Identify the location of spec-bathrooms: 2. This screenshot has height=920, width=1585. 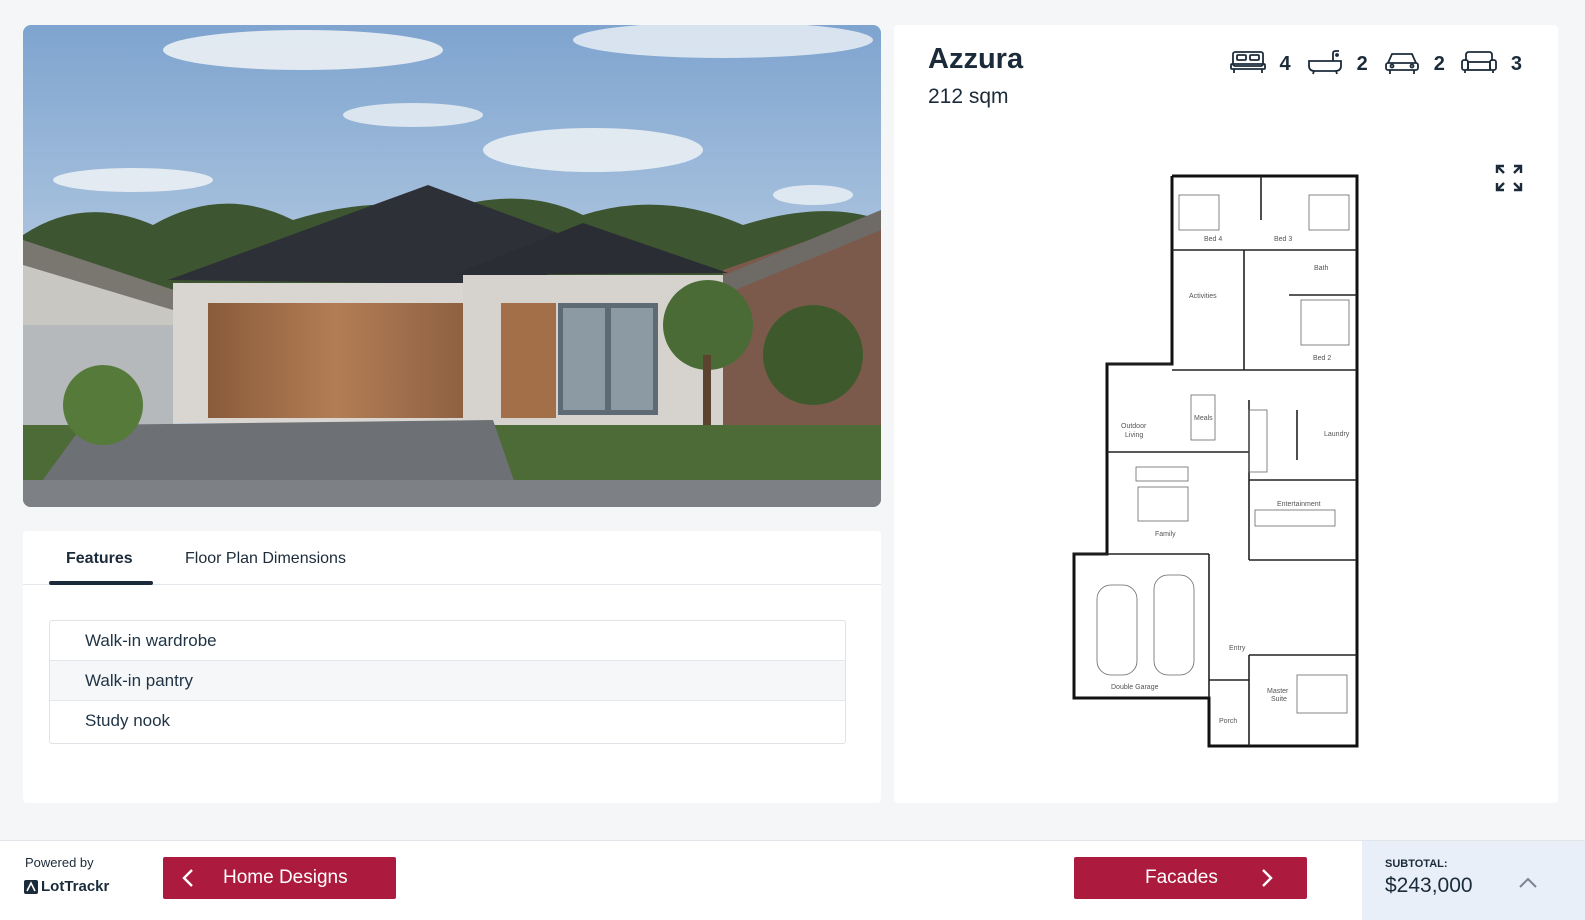
(1337, 64).